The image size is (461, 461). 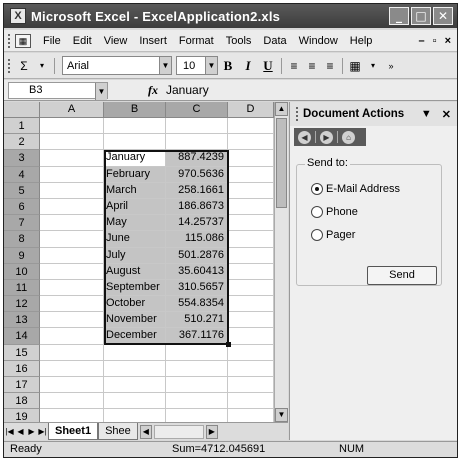 What do you see at coordinates (391, 66) in the screenshot?
I see `toolbar-options-icon: »` at bounding box center [391, 66].